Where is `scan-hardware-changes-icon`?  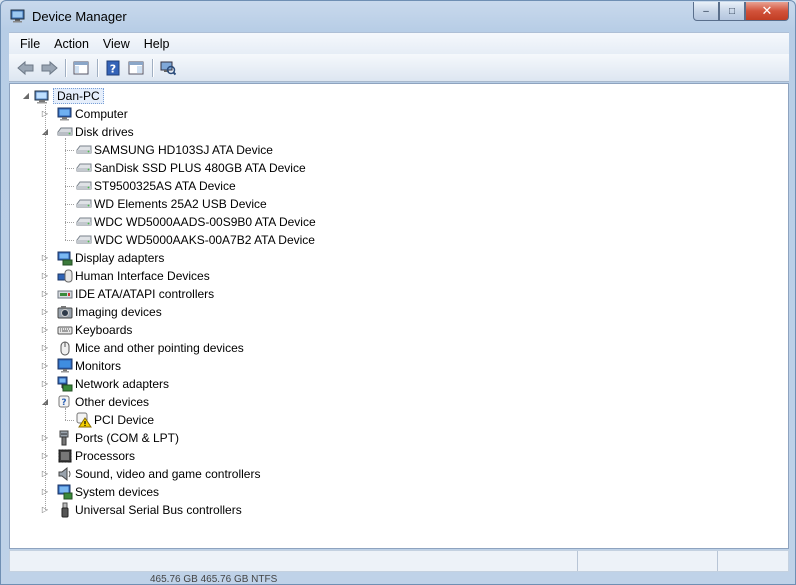
scan-hardware-changes-icon is located at coordinates (168, 68).